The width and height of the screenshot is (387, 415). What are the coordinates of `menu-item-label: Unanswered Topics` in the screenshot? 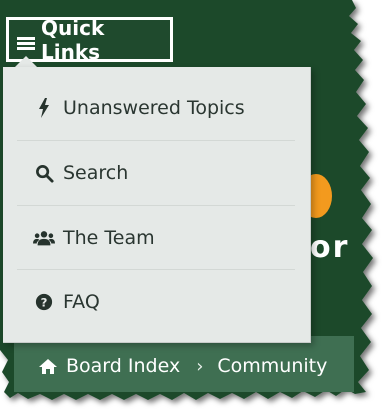 It's located at (154, 108).